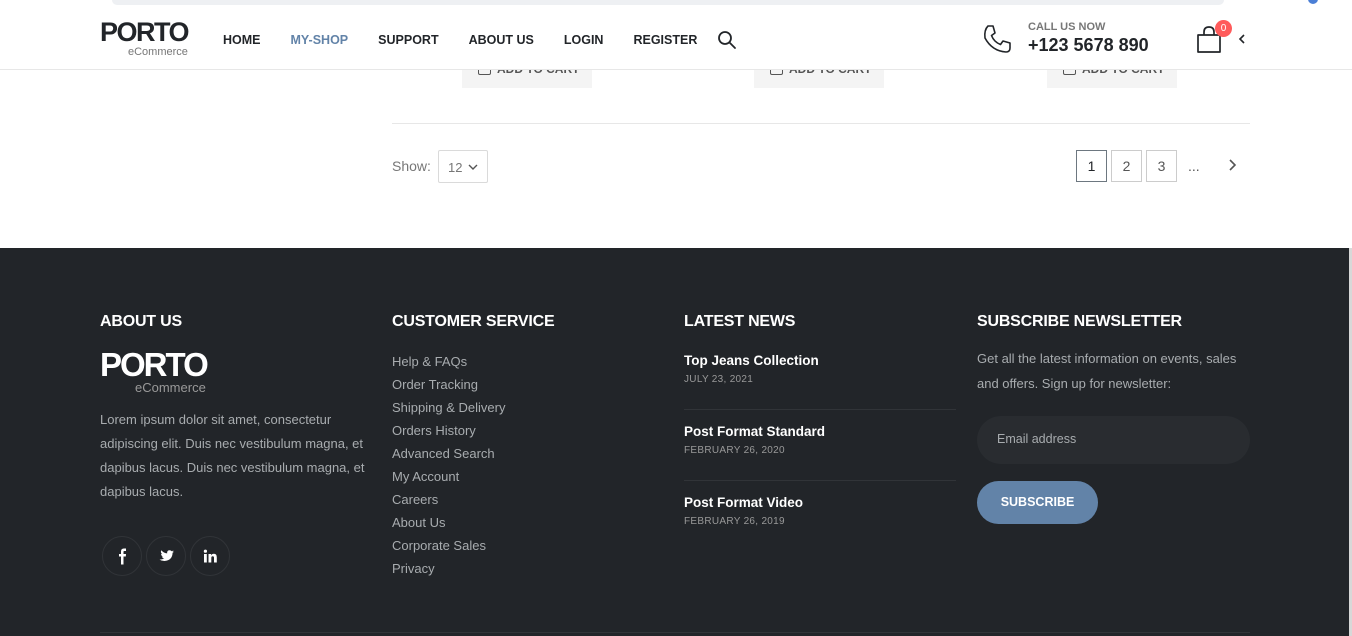 The image size is (1352, 636). What do you see at coordinates (448, 455) in the screenshot?
I see `footer-link: Advanced Search` at bounding box center [448, 455].